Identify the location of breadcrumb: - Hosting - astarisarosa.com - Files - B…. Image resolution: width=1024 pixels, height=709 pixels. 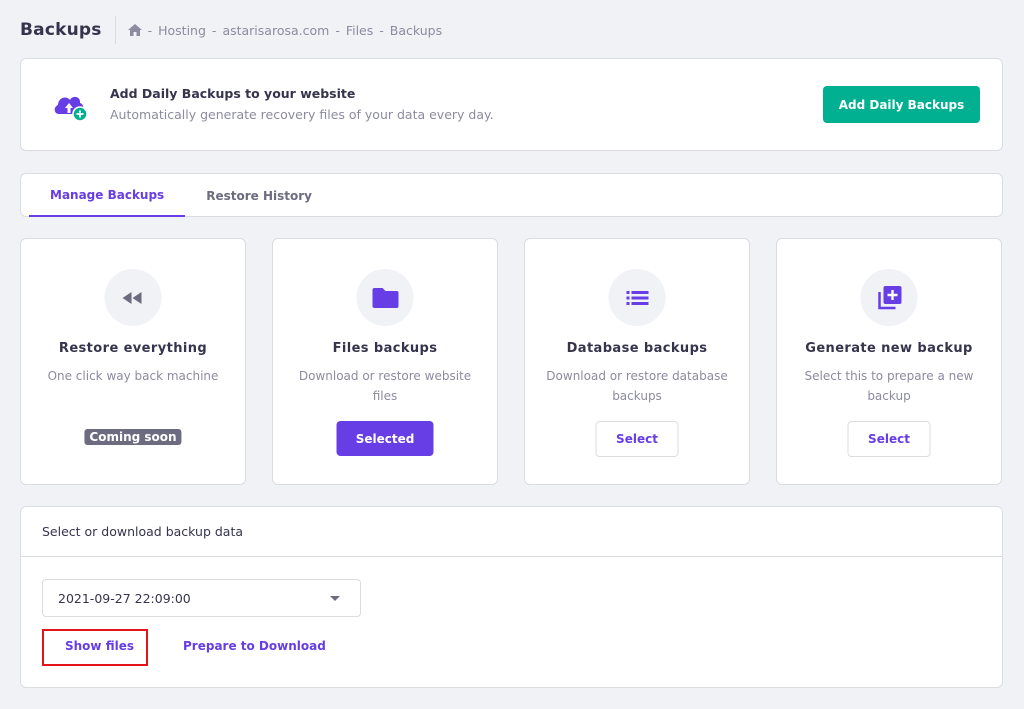
(285, 30).